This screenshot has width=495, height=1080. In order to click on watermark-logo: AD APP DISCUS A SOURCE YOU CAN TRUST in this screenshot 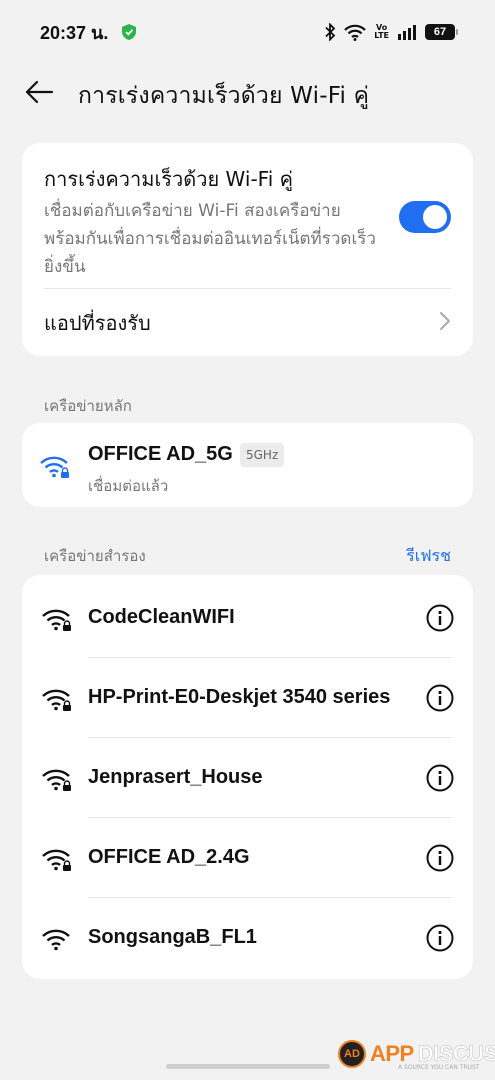, I will do `click(416, 1055)`.